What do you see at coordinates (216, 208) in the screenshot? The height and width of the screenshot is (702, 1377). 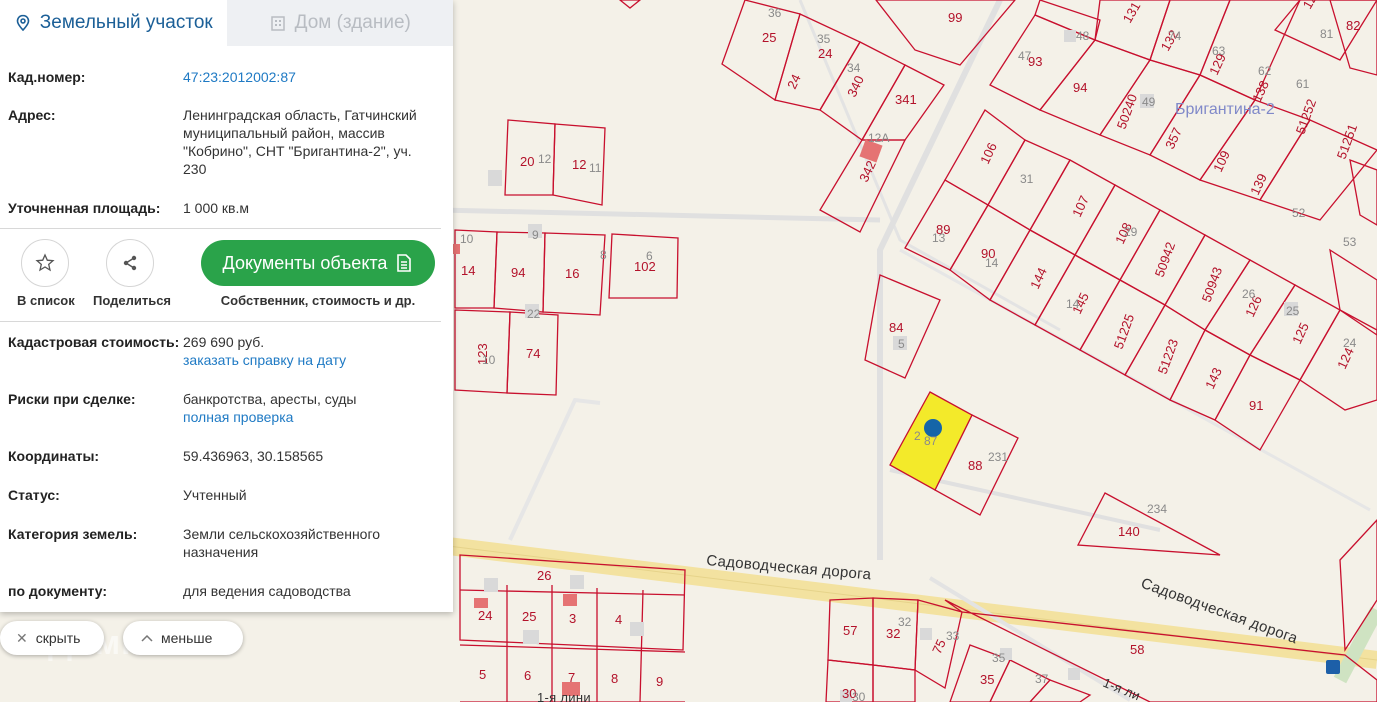 I see `area-value: 1 000 кв.м` at bounding box center [216, 208].